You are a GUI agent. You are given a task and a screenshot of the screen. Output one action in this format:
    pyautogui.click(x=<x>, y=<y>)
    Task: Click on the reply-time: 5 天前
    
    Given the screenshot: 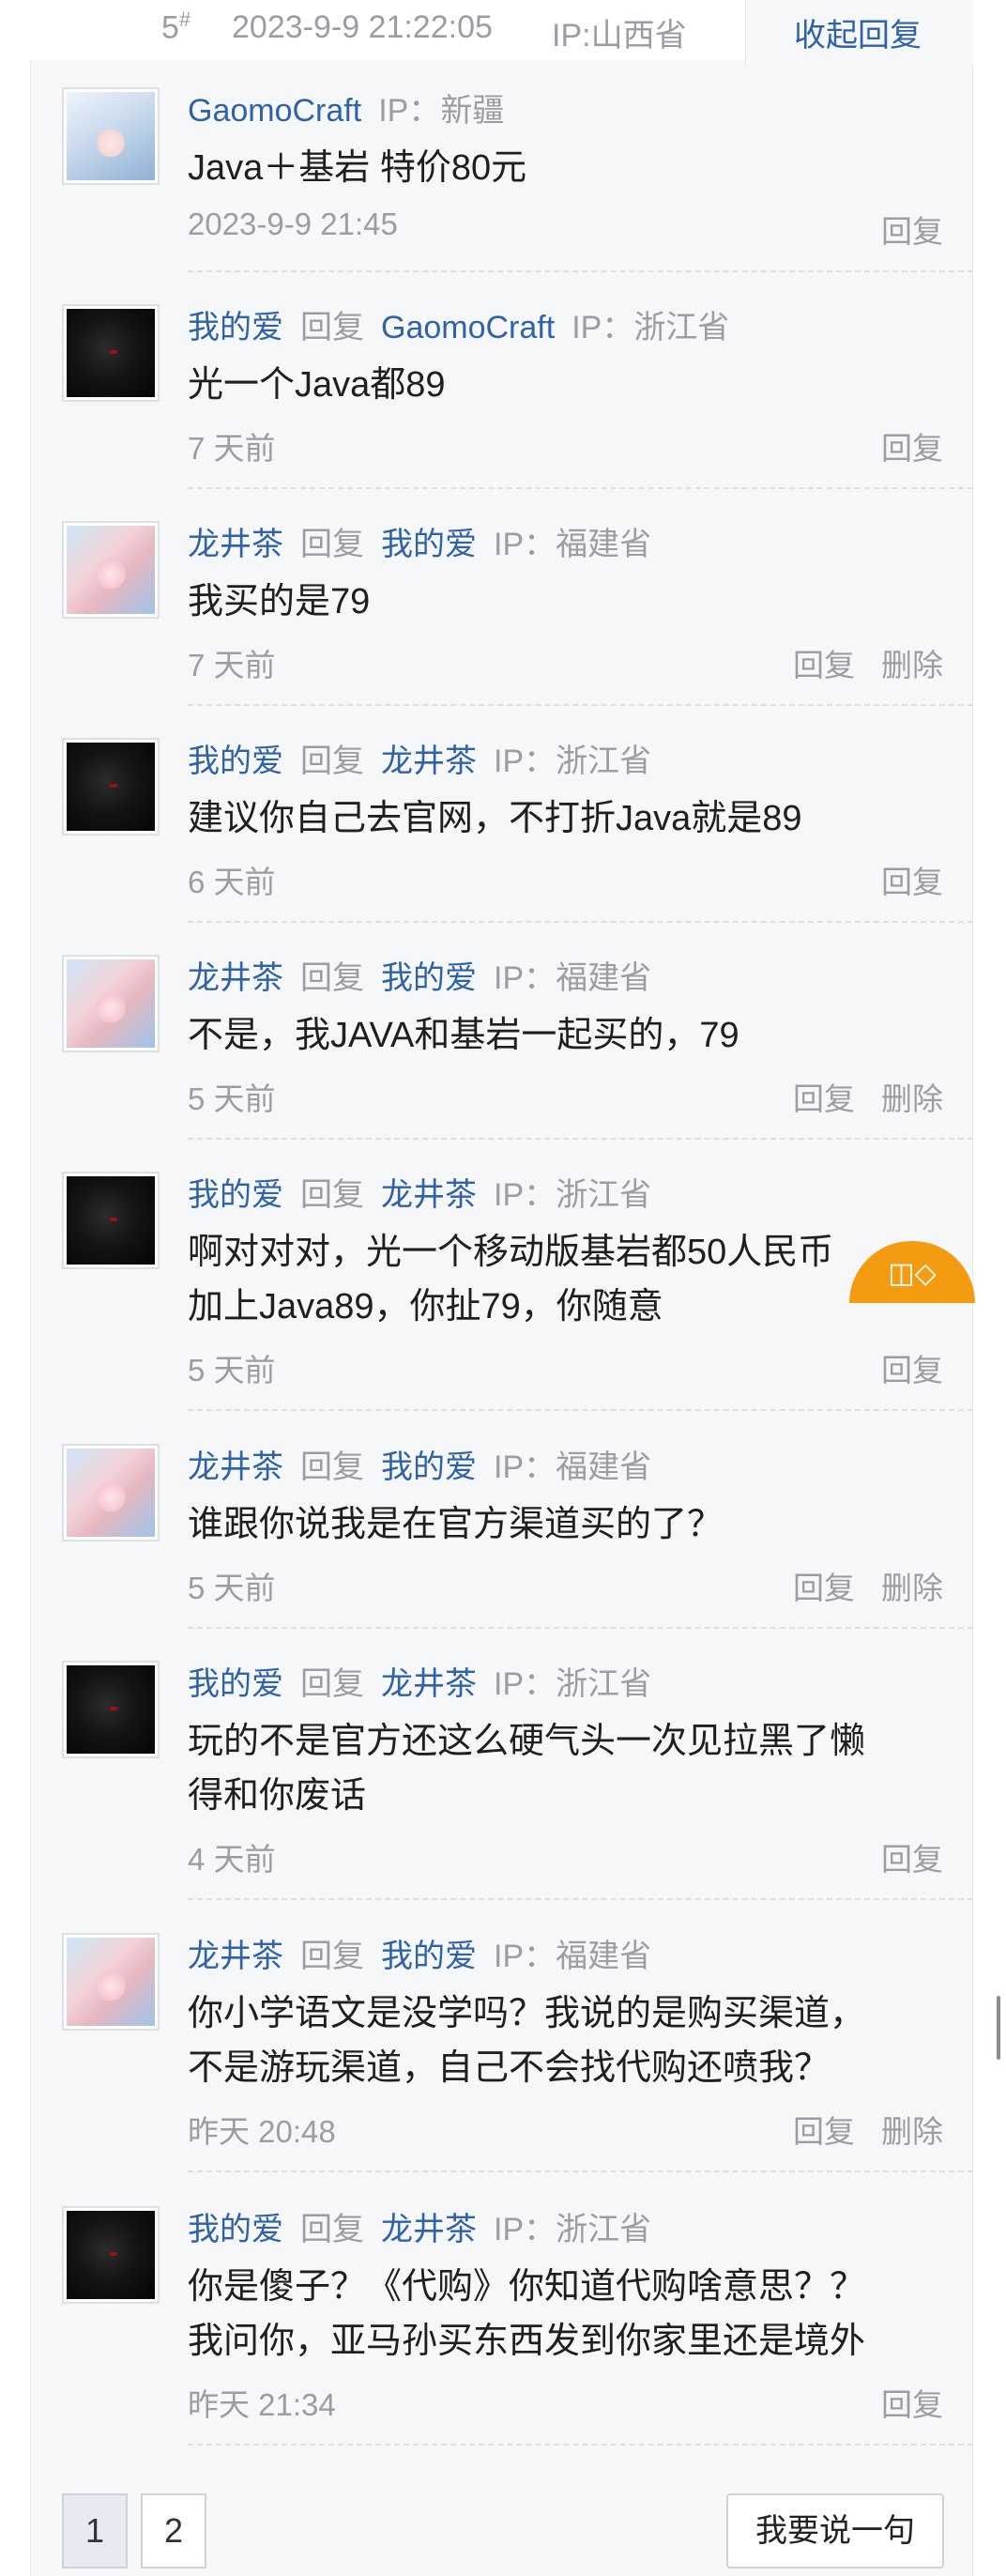 What is the action you would take?
    pyautogui.click(x=232, y=1588)
    